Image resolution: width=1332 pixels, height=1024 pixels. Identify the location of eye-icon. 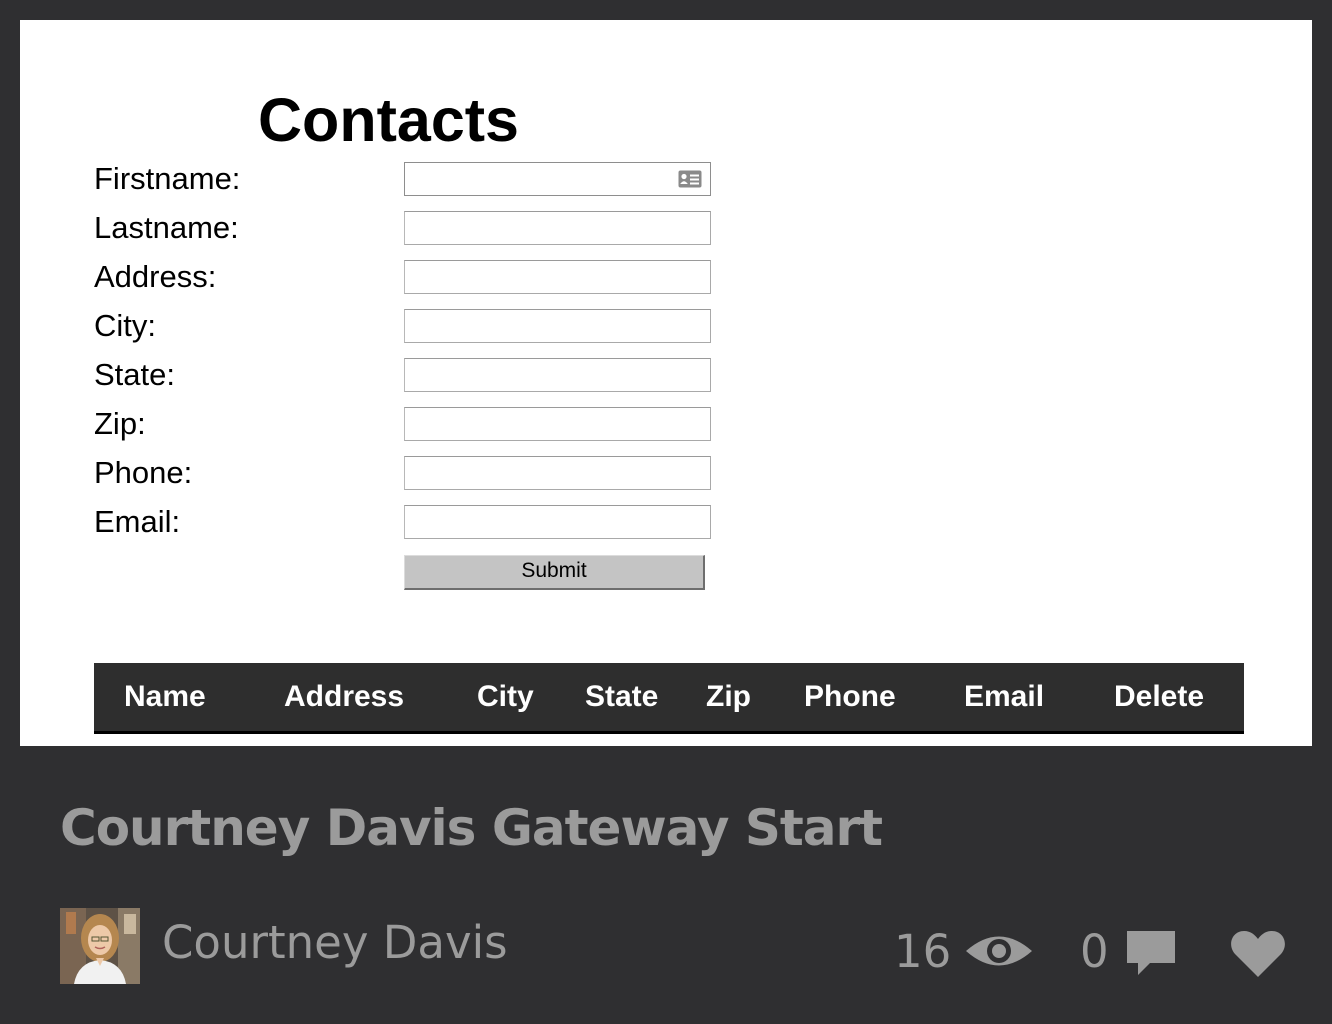
(999, 951).